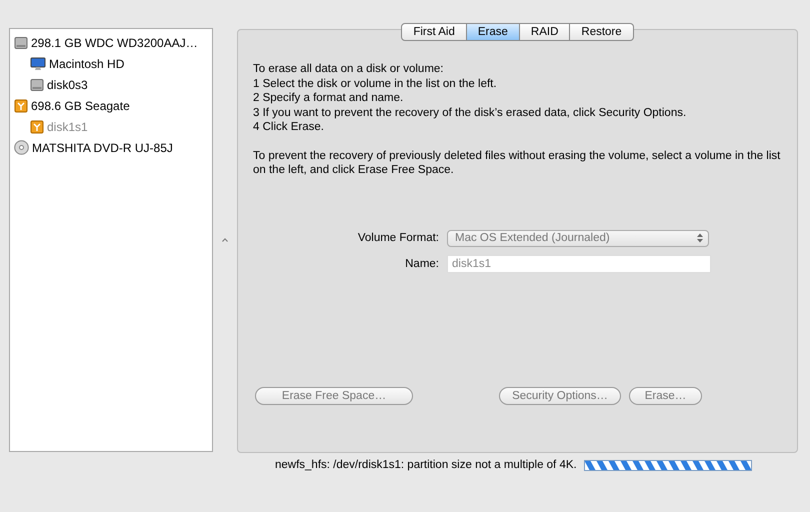 This screenshot has height=512, width=810. I want to click on splitter-handle-icon, so click(225, 240).